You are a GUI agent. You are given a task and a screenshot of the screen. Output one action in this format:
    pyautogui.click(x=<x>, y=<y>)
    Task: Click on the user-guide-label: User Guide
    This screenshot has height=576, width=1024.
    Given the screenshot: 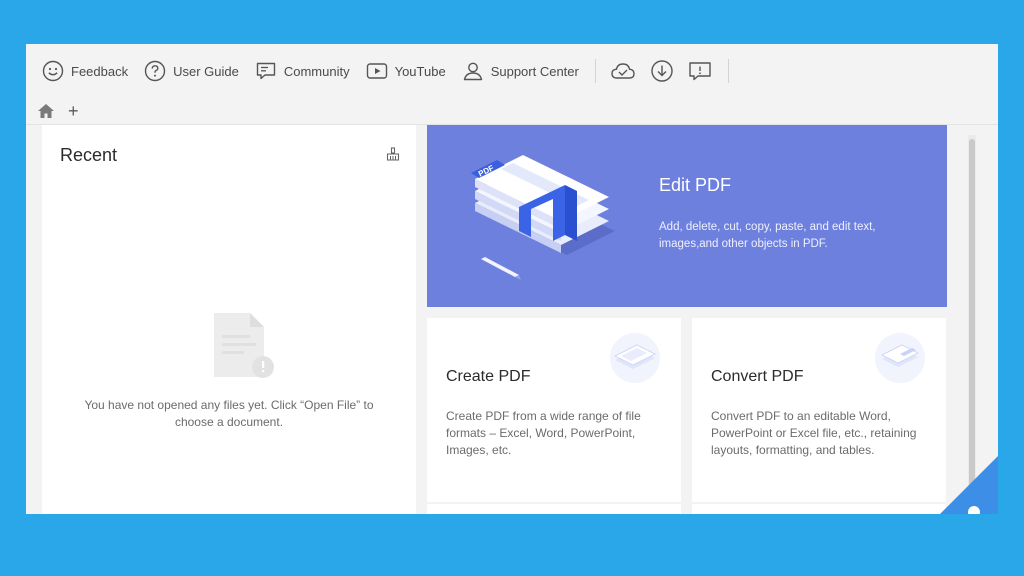 What is the action you would take?
    pyautogui.click(x=206, y=71)
    